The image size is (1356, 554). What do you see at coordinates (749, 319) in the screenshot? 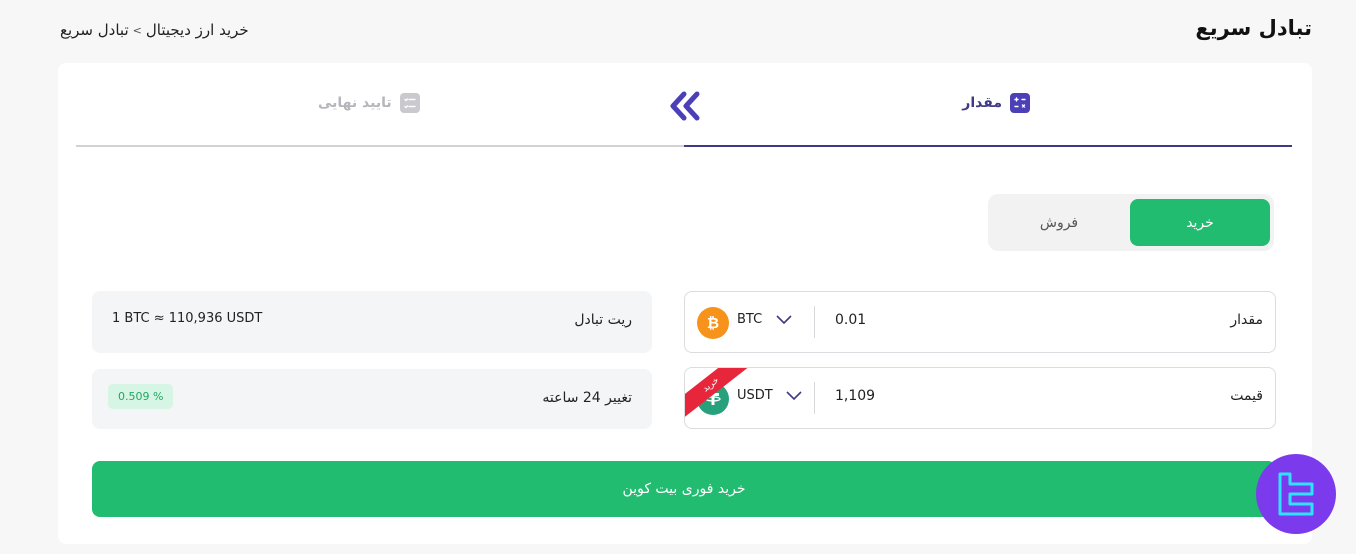
I see `amount-coin-name: BTC` at bounding box center [749, 319].